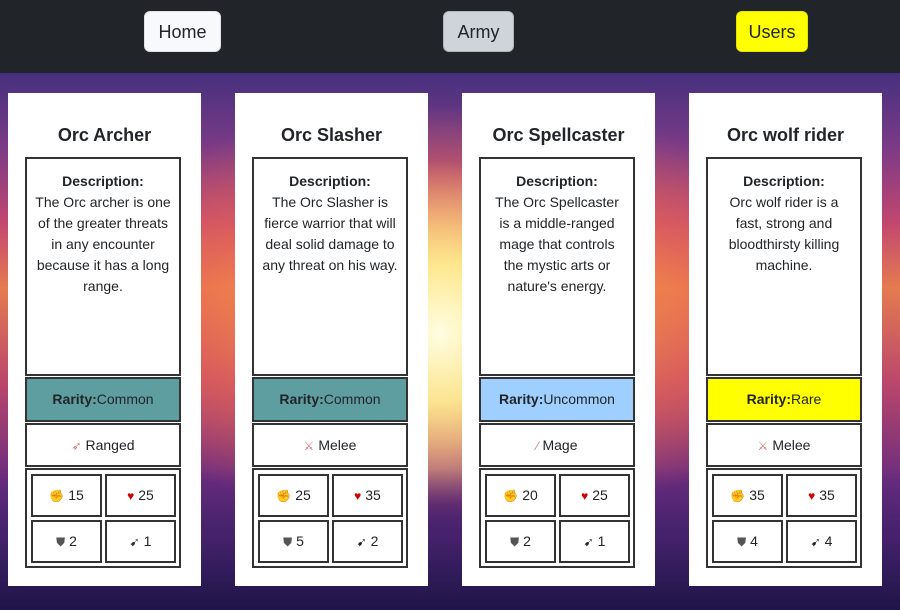 The width and height of the screenshot is (900, 610). Describe the element at coordinates (772, 31) in the screenshot. I see `users-button: Users` at that location.